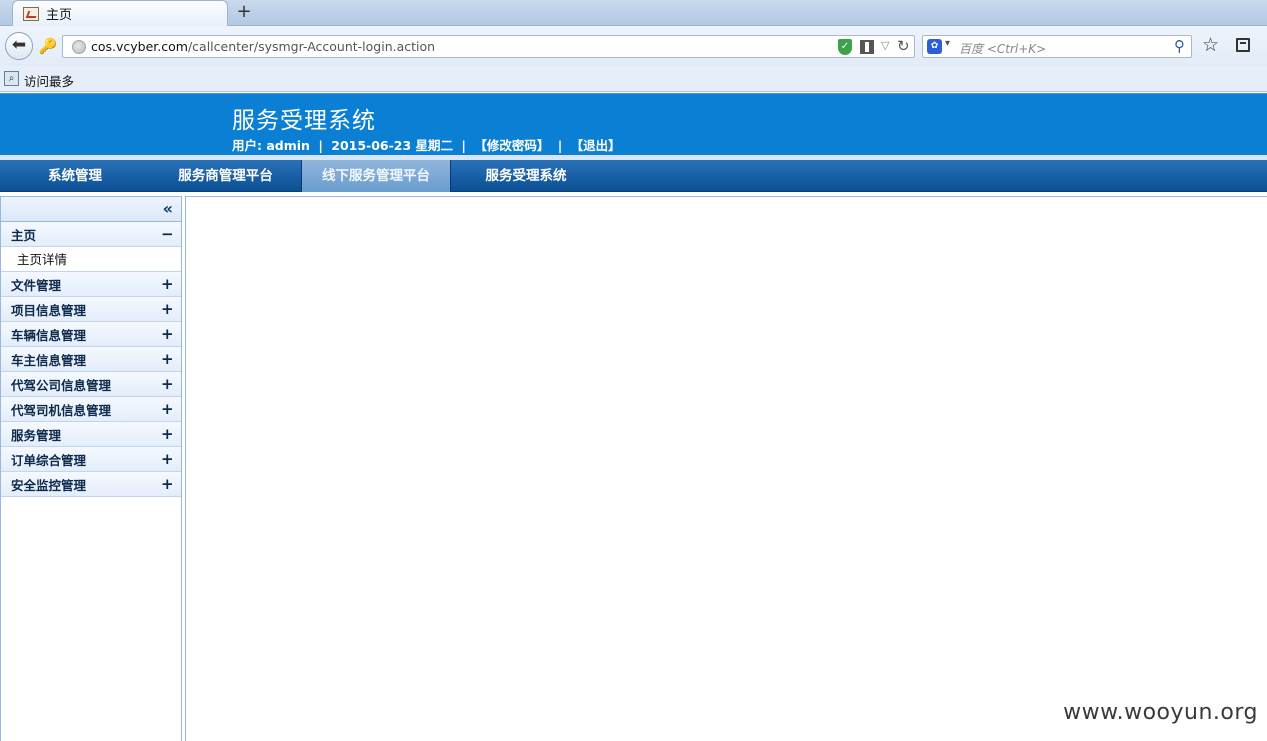 The image size is (1267, 741). I want to click on sidebar-group-project-info: 项目信息管理 +, so click(91, 309).